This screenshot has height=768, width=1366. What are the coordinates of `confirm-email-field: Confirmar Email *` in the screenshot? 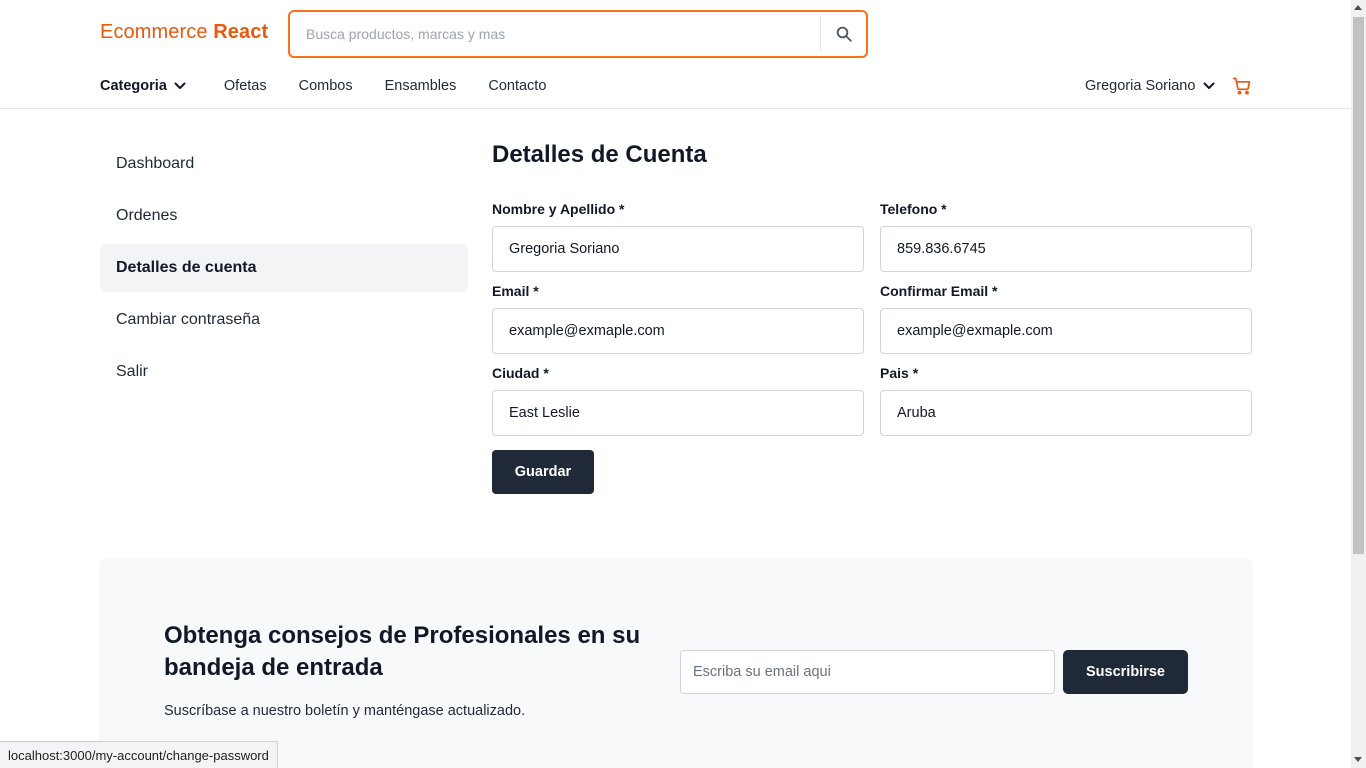 It's located at (1066, 318).